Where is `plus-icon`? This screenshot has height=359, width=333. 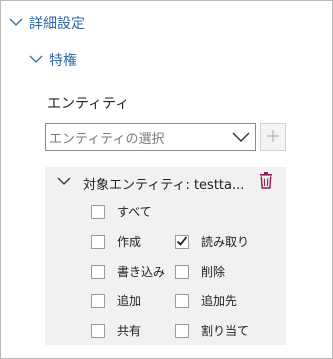 plus-icon is located at coordinates (273, 137).